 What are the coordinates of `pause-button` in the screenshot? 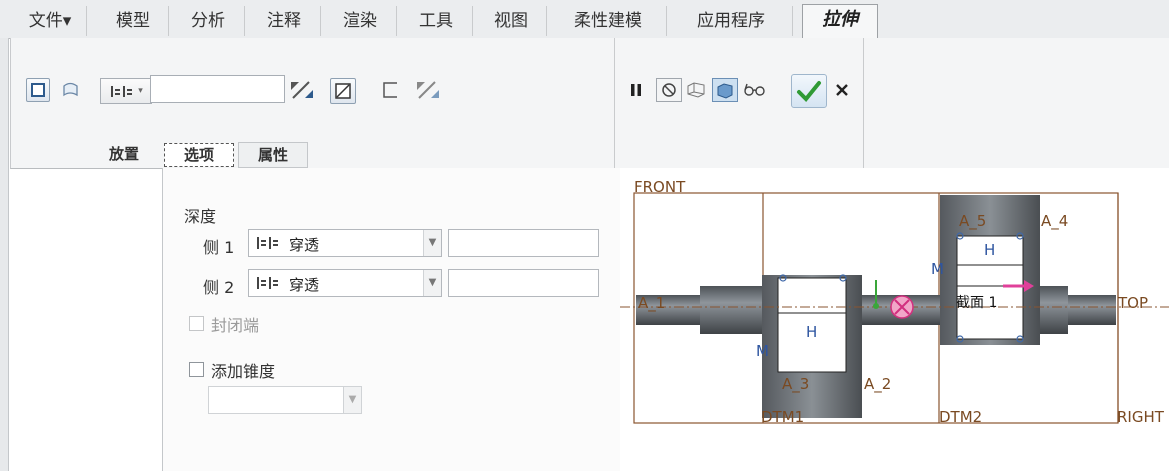 It's located at (636, 90).